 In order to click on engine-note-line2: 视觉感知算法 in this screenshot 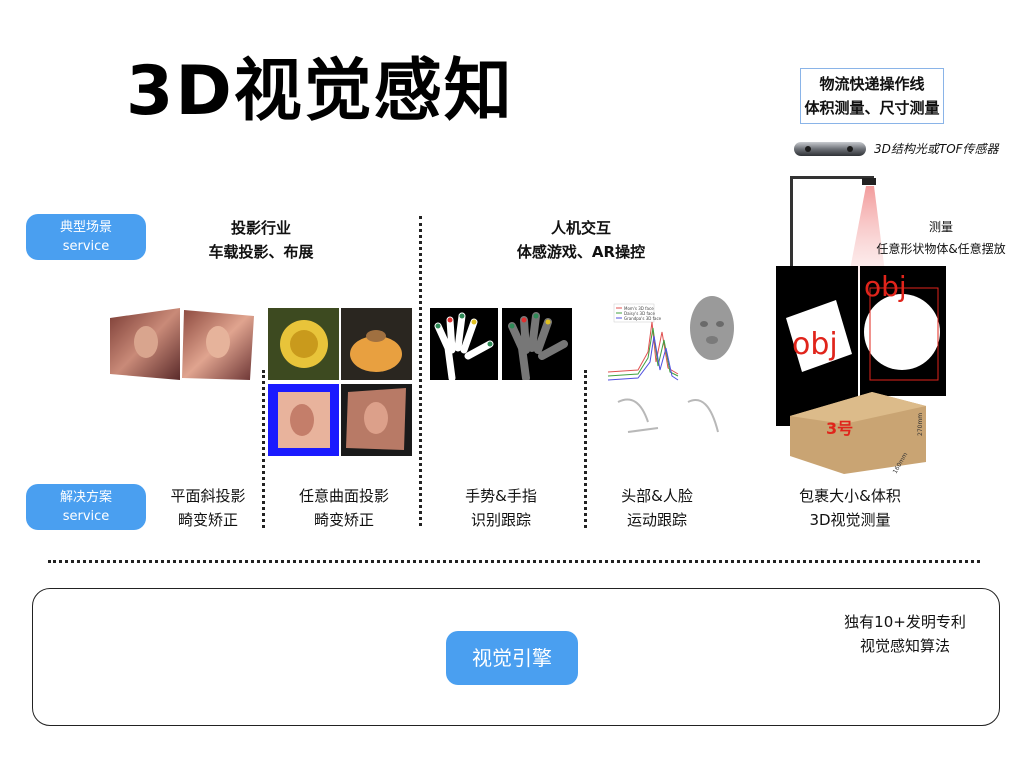, I will do `click(904, 646)`.